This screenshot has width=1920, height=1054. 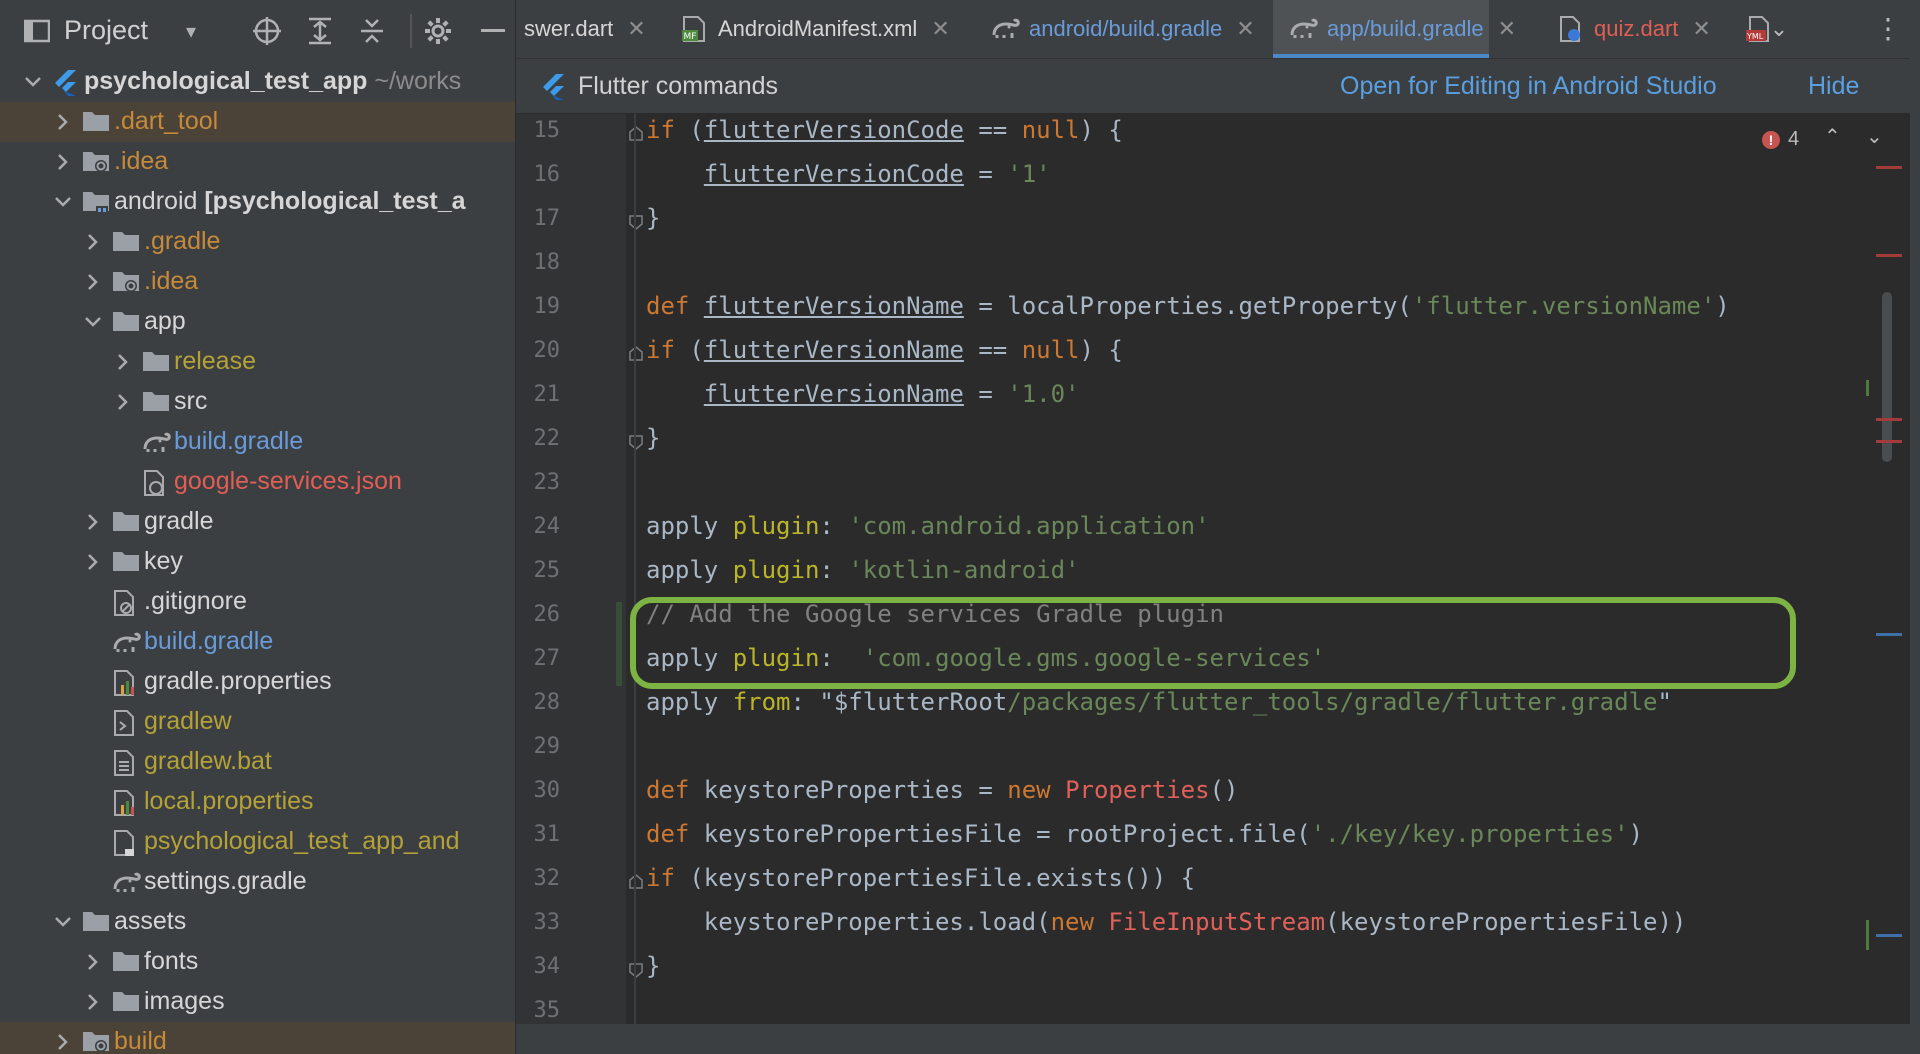 I want to click on tree-item: android [psychological_test_a, so click(x=257, y=202).